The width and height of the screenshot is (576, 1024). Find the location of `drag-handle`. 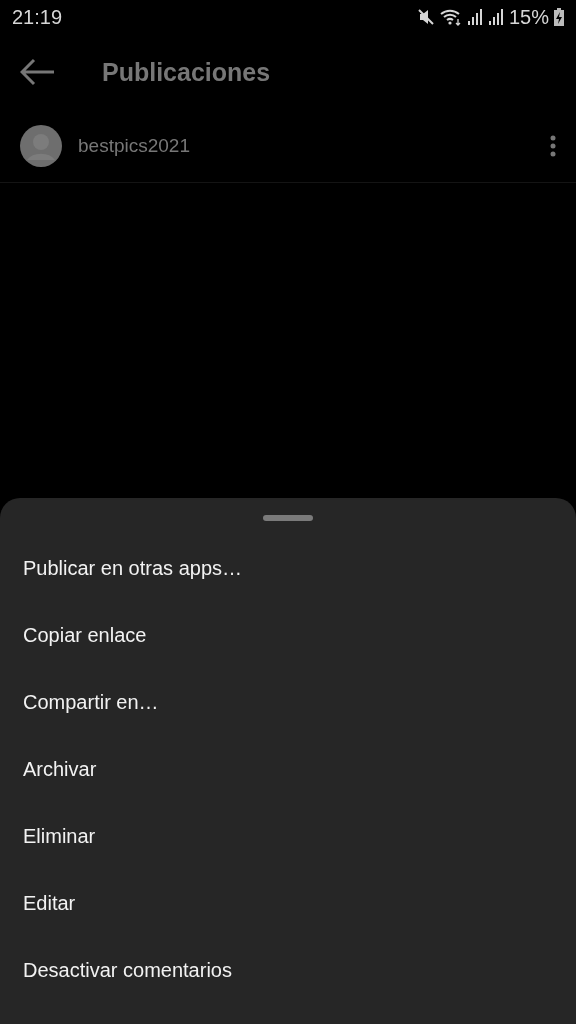

drag-handle is located at coordinates (288, 518).